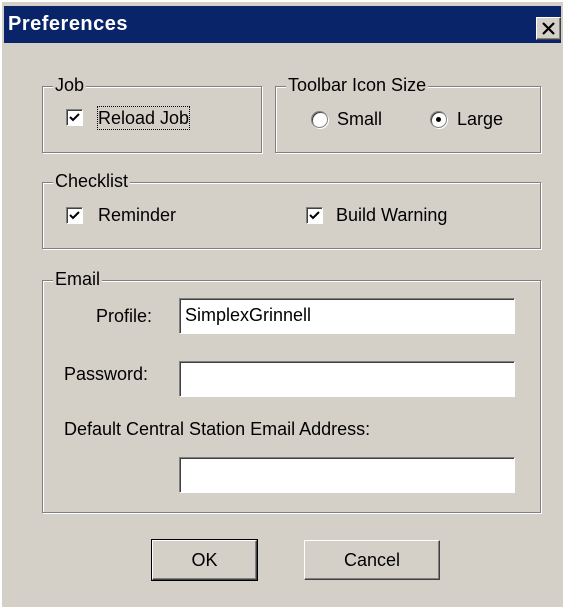  Describe the element at coordinates (408, 113) in the screenshot. I see `toolbar-icon-size-group: Toolbar Icon Size Small Large` at that location.